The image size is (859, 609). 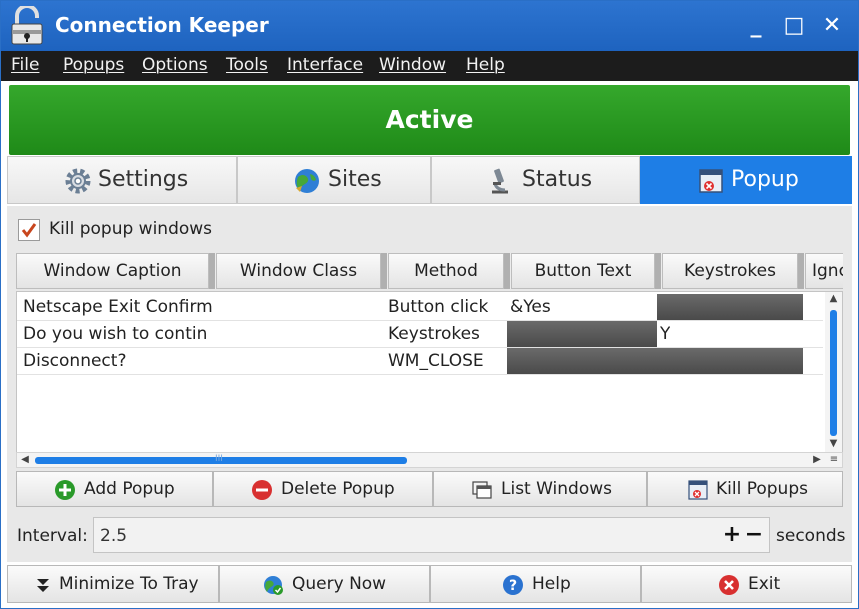 I want to click on add-popup-button: Add Popup, so click(x=114, y=489).